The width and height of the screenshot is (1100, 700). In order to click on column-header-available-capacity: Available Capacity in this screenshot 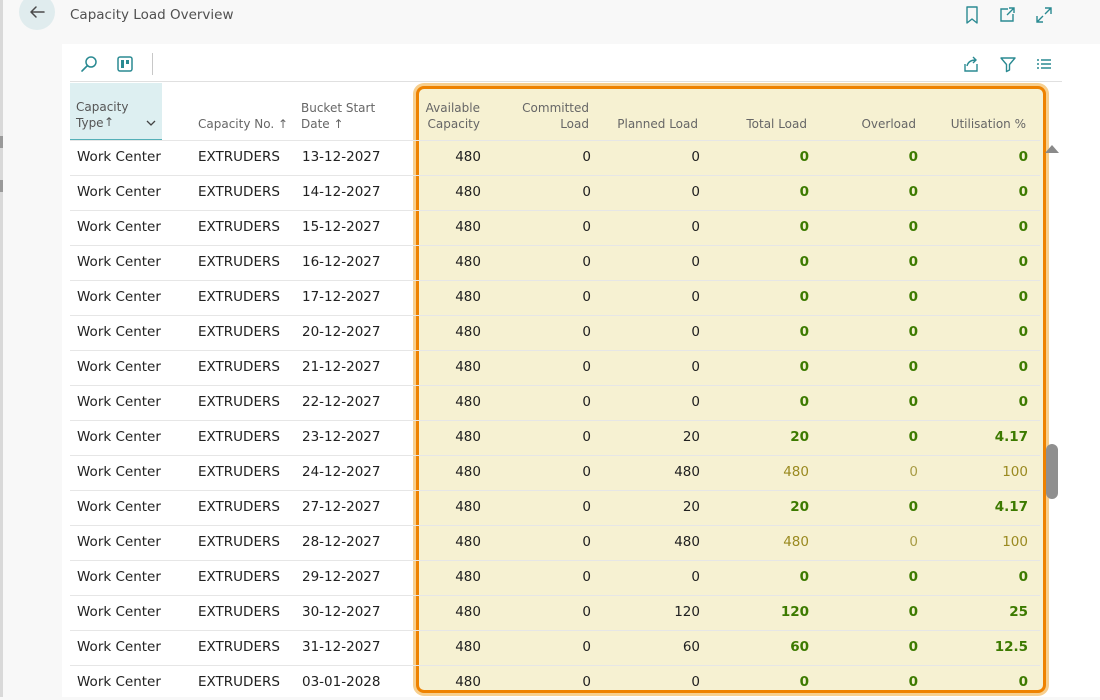, I will do `click(440, 116)`.